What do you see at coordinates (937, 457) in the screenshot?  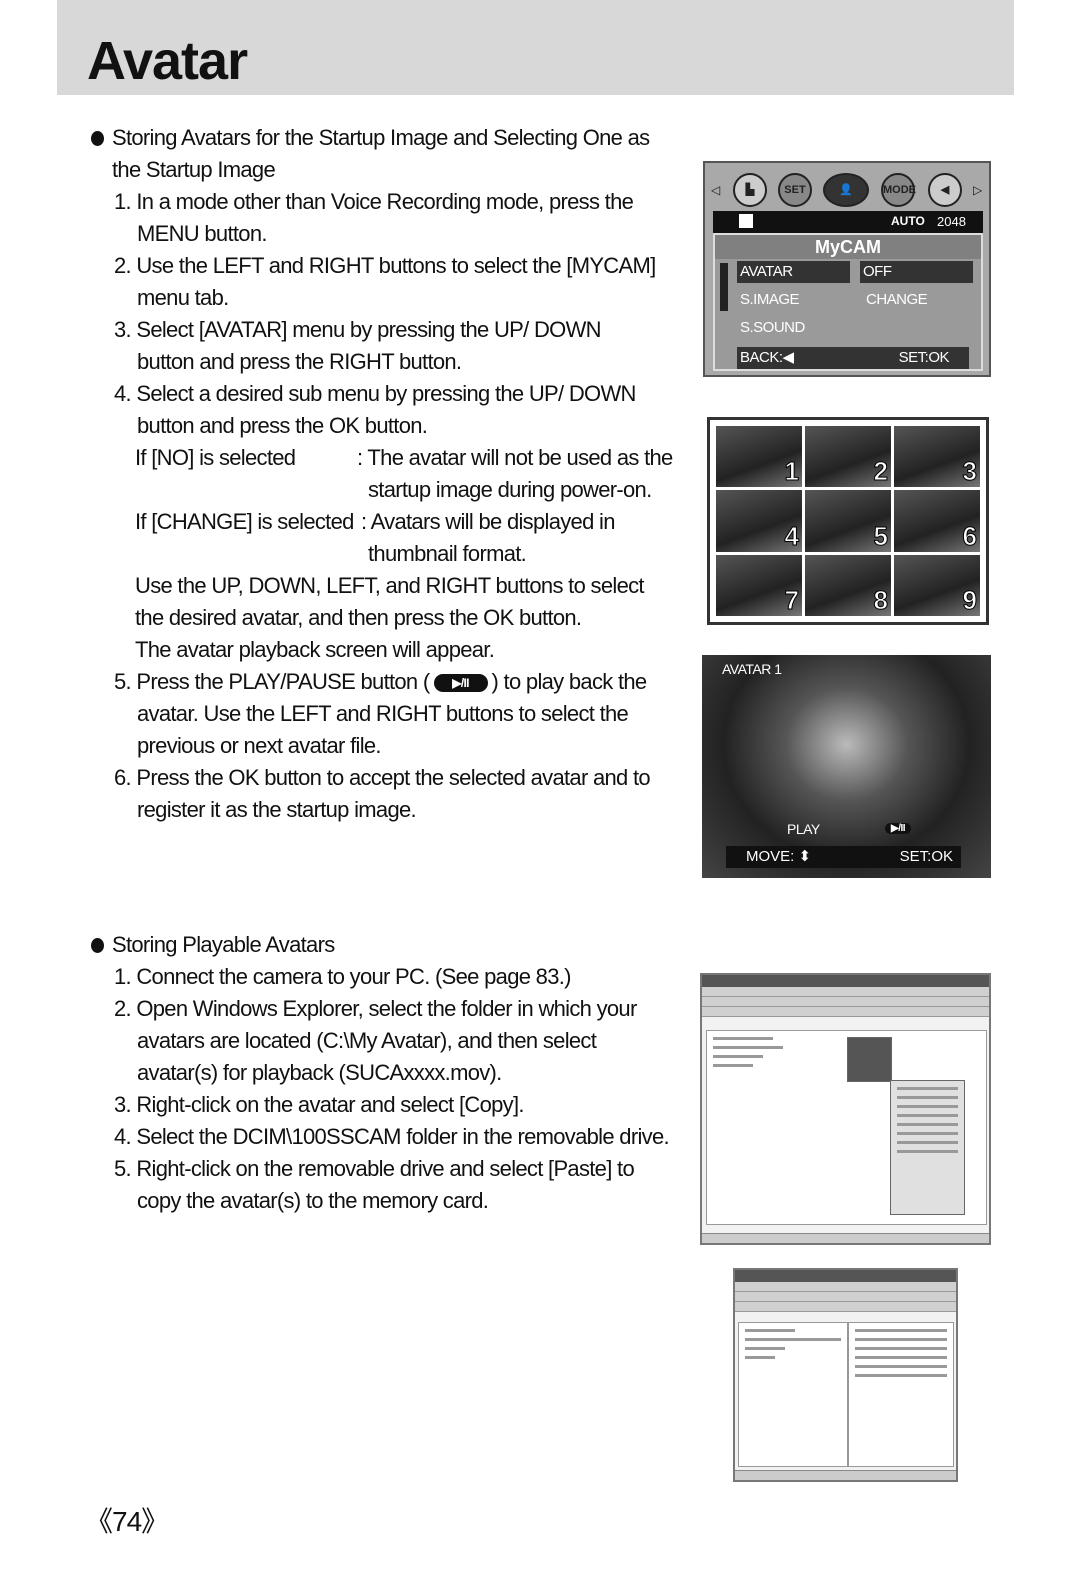 I see `thumbnail: 3` at bounding box center [937, 457].